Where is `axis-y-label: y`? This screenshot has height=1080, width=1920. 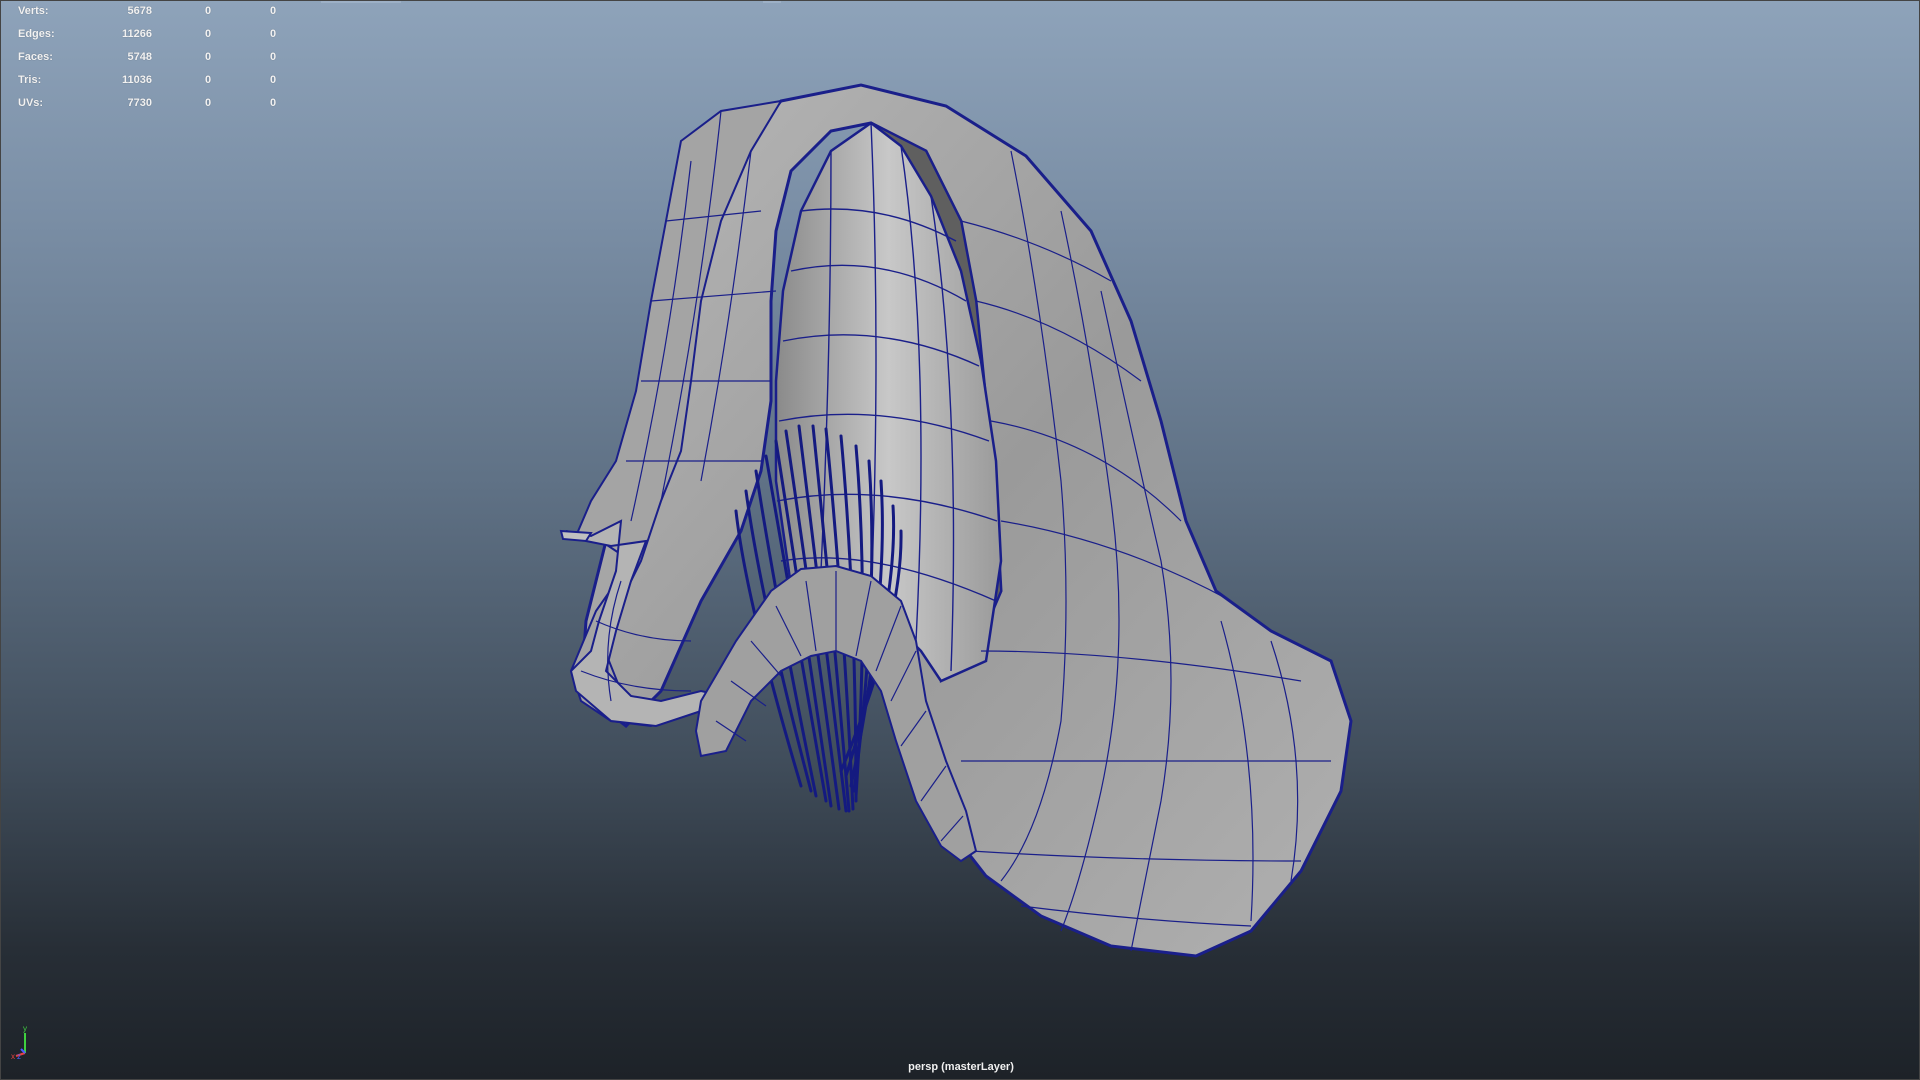
axis-y-label: y is located at coordinates (25, 1028).